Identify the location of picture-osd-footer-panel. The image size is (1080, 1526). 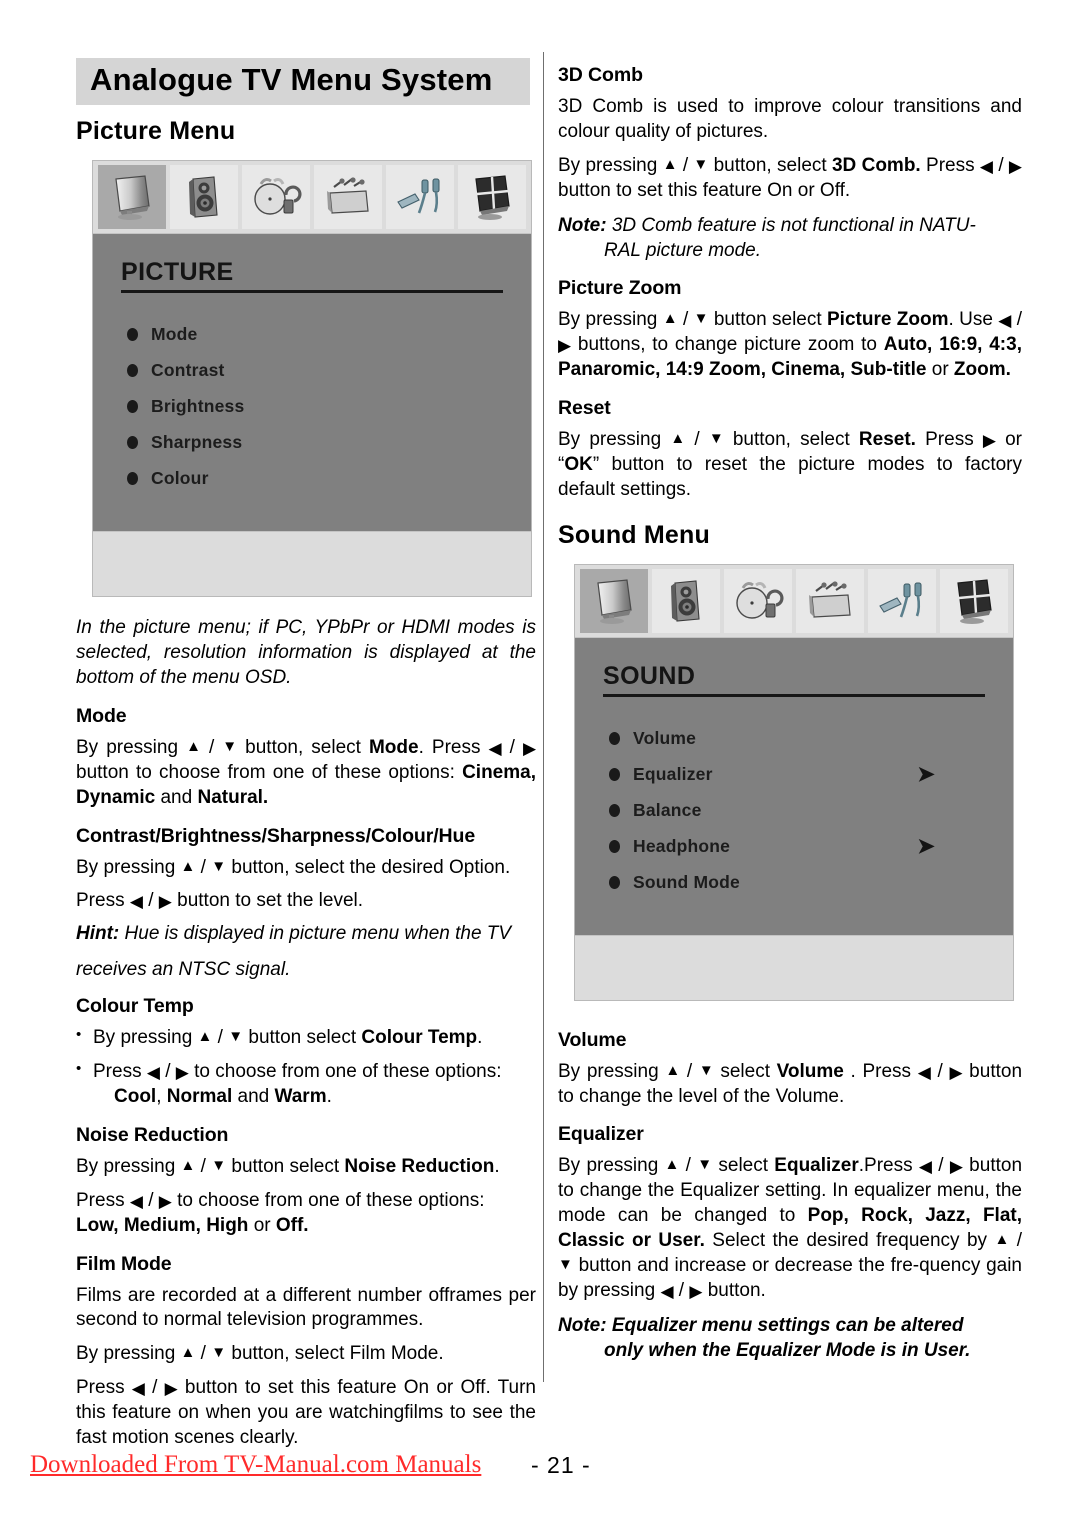
(312, 563).